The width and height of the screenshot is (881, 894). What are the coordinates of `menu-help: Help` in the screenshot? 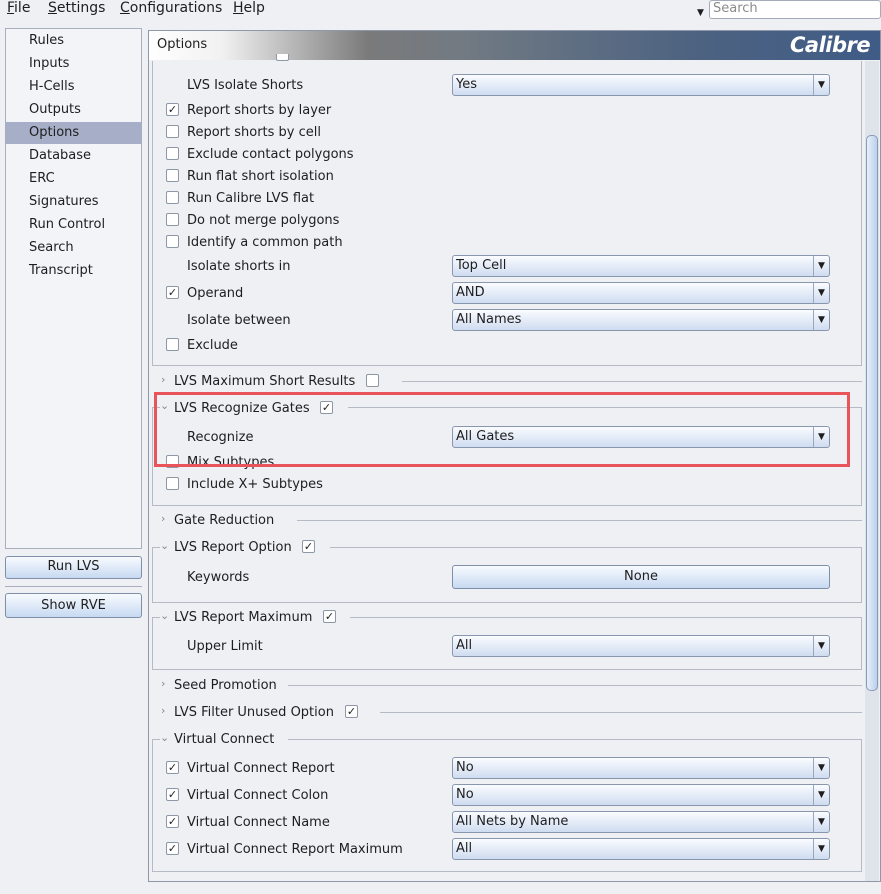 It's located at (249, 9).